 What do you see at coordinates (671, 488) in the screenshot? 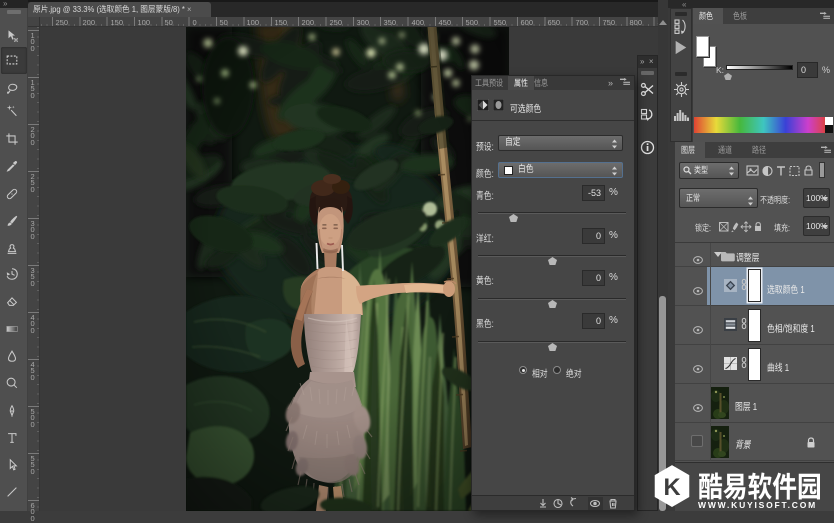
I see `svg-text: K` at bounding box center [671, 488].